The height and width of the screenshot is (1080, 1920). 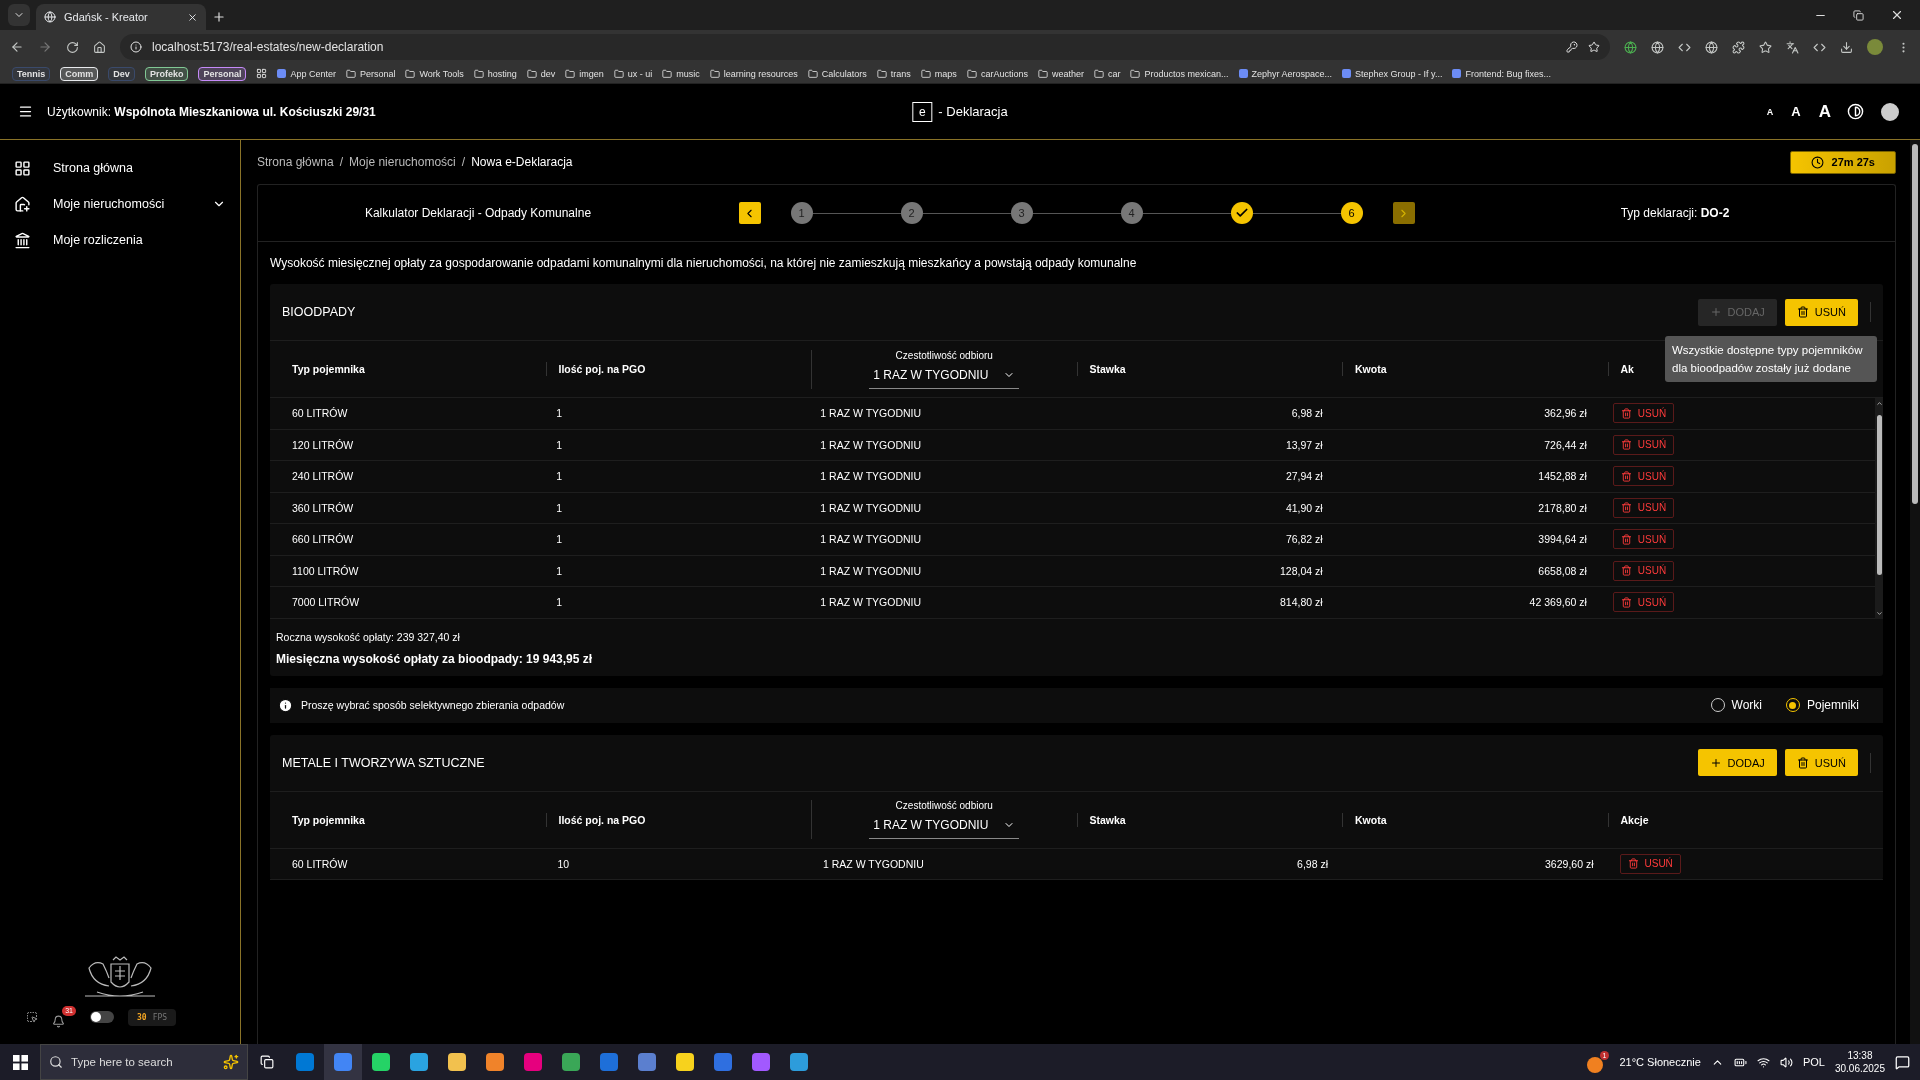 What do you see at coordinates (1736, 705) in the screenshot?
I see `radio-option: Worki` at bounding box center [1736, 705].